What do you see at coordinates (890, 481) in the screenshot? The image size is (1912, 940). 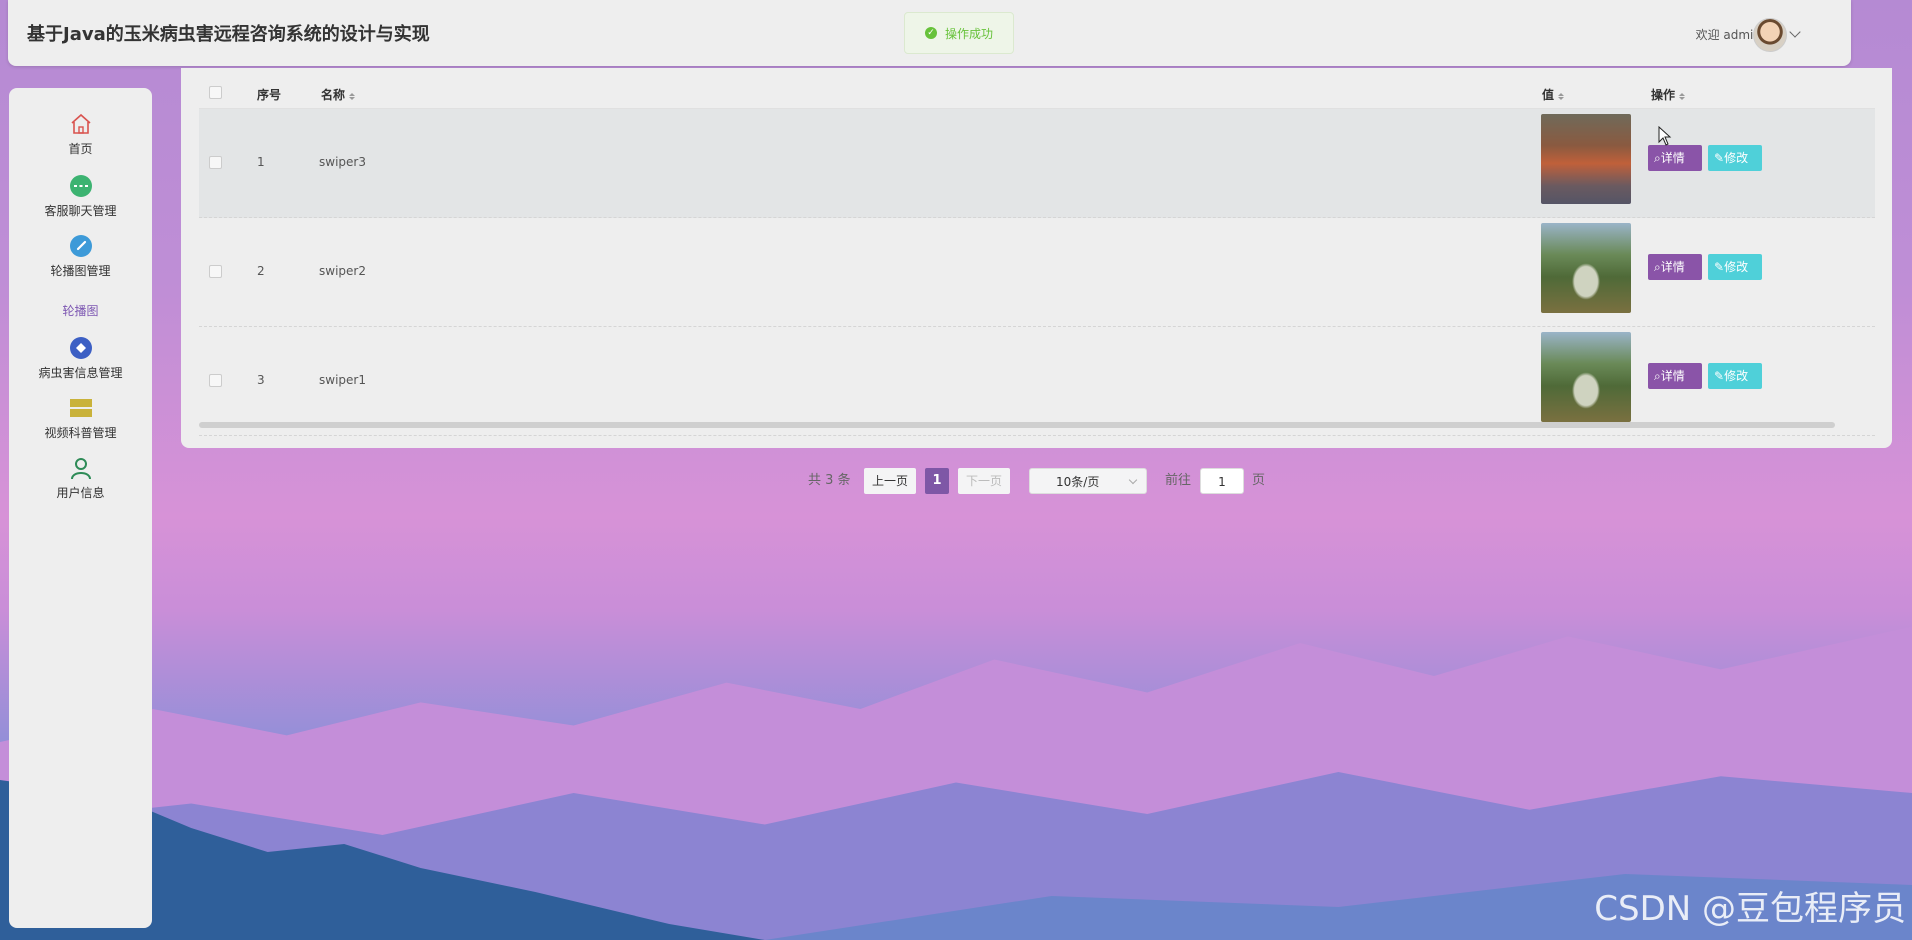 I see `prev-page-button: 上一页` at bounding box center [890, 481].